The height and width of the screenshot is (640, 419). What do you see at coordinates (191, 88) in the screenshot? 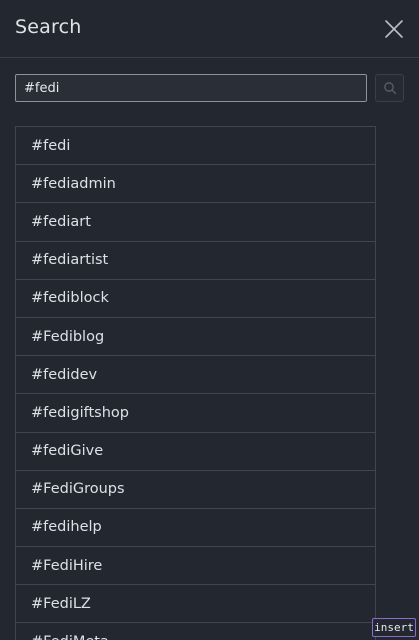
I see `search-input` at bounding box center [191, 88].